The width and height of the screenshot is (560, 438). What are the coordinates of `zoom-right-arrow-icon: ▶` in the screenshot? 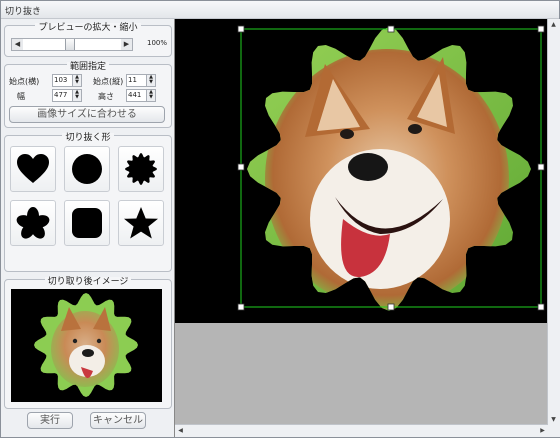 It's located at (126, 44).